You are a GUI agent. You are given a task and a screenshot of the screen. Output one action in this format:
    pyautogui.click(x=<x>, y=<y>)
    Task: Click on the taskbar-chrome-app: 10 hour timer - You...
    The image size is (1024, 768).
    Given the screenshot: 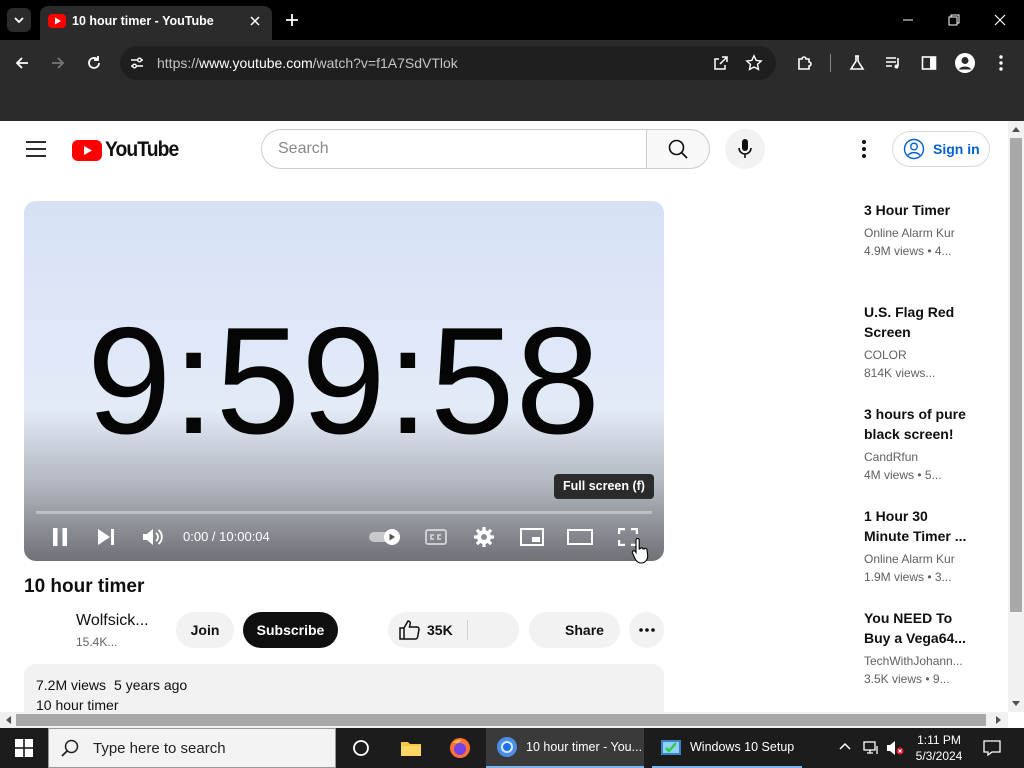 What is the action you would take?
    pyautogui.click(x=565, y=748)
    